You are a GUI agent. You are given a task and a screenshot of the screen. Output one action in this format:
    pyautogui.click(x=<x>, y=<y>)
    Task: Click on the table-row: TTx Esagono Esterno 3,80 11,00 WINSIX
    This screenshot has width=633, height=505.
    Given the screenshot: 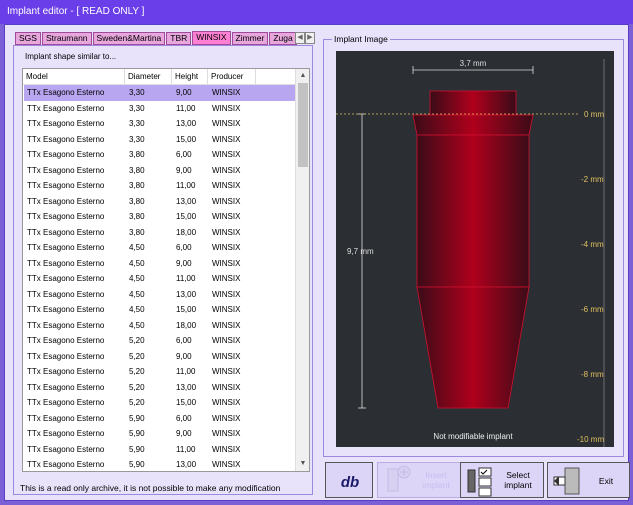 What is the action you would take?
    pyautogui.click(x=160, y=186)
    